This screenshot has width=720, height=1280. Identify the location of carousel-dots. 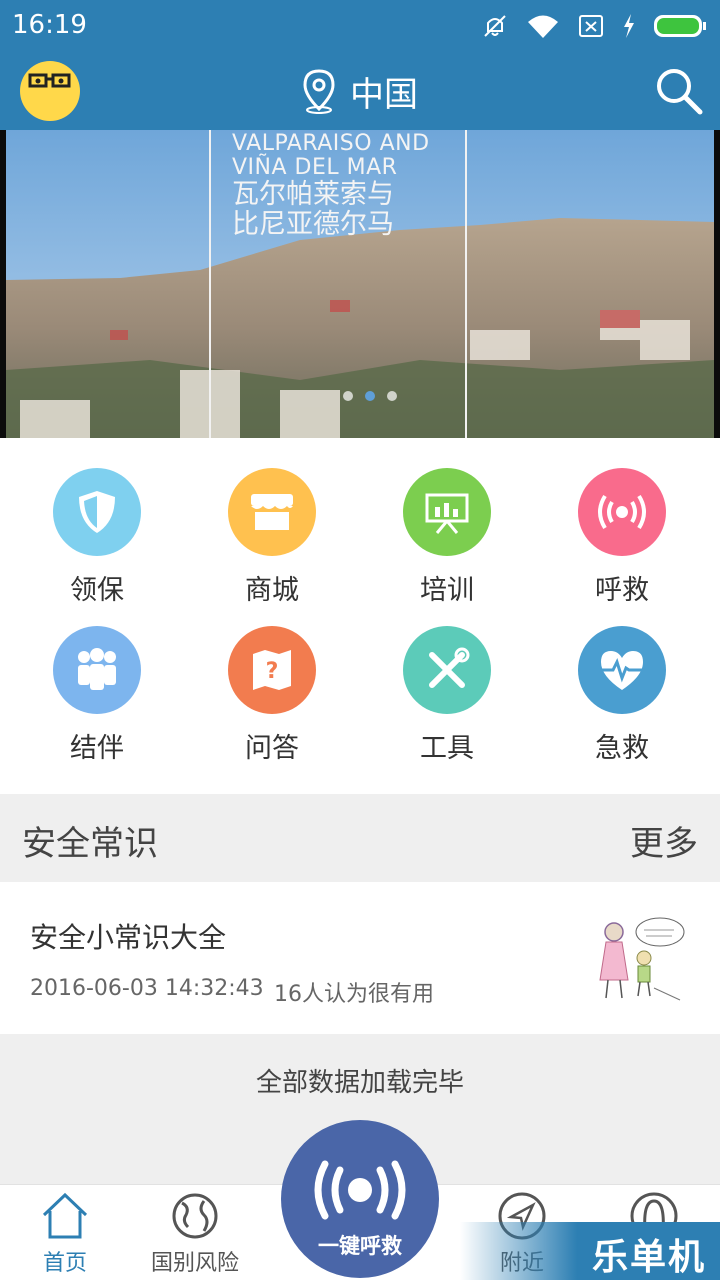
(370, 396).